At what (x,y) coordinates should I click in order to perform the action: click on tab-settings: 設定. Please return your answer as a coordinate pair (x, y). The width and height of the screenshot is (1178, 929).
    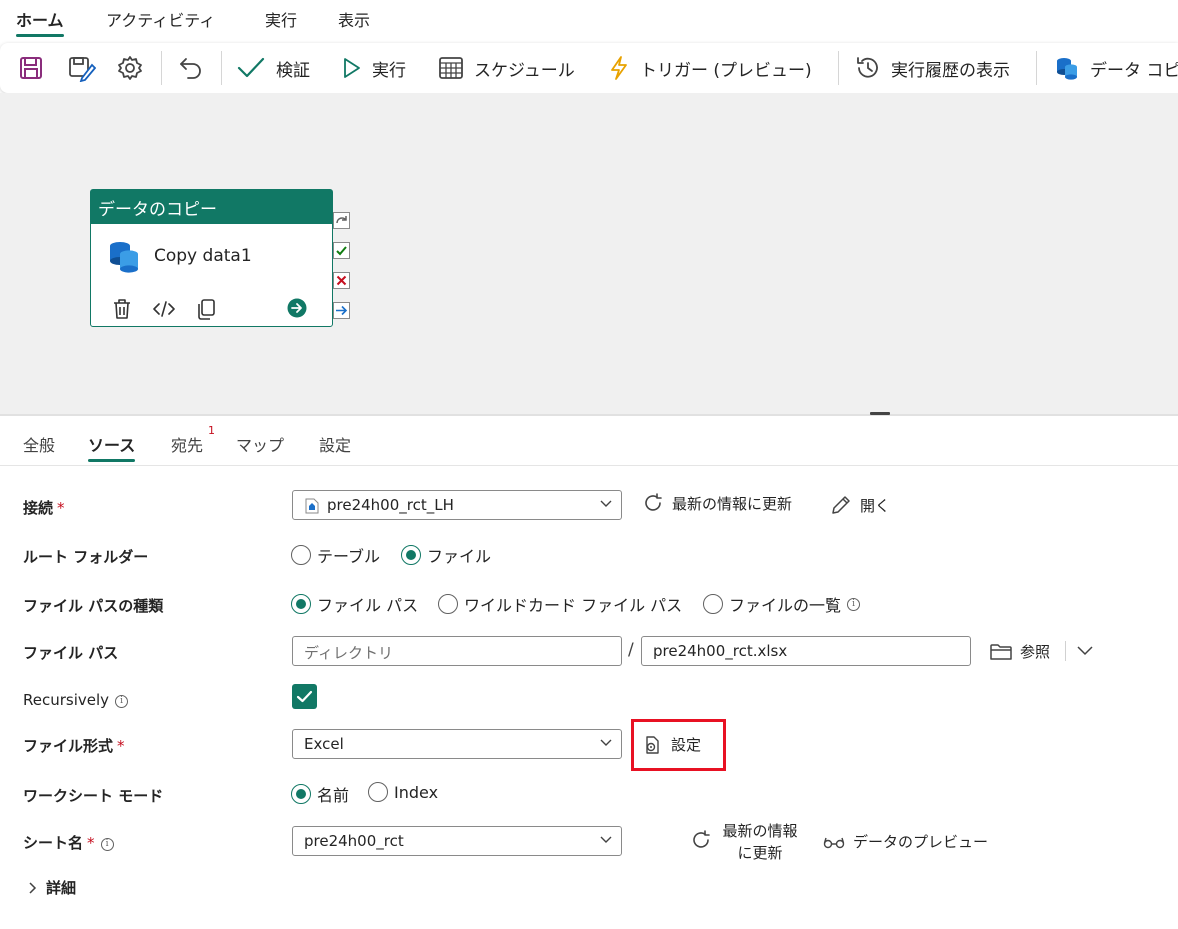
    Looking at the image, I should click on (335, 444).